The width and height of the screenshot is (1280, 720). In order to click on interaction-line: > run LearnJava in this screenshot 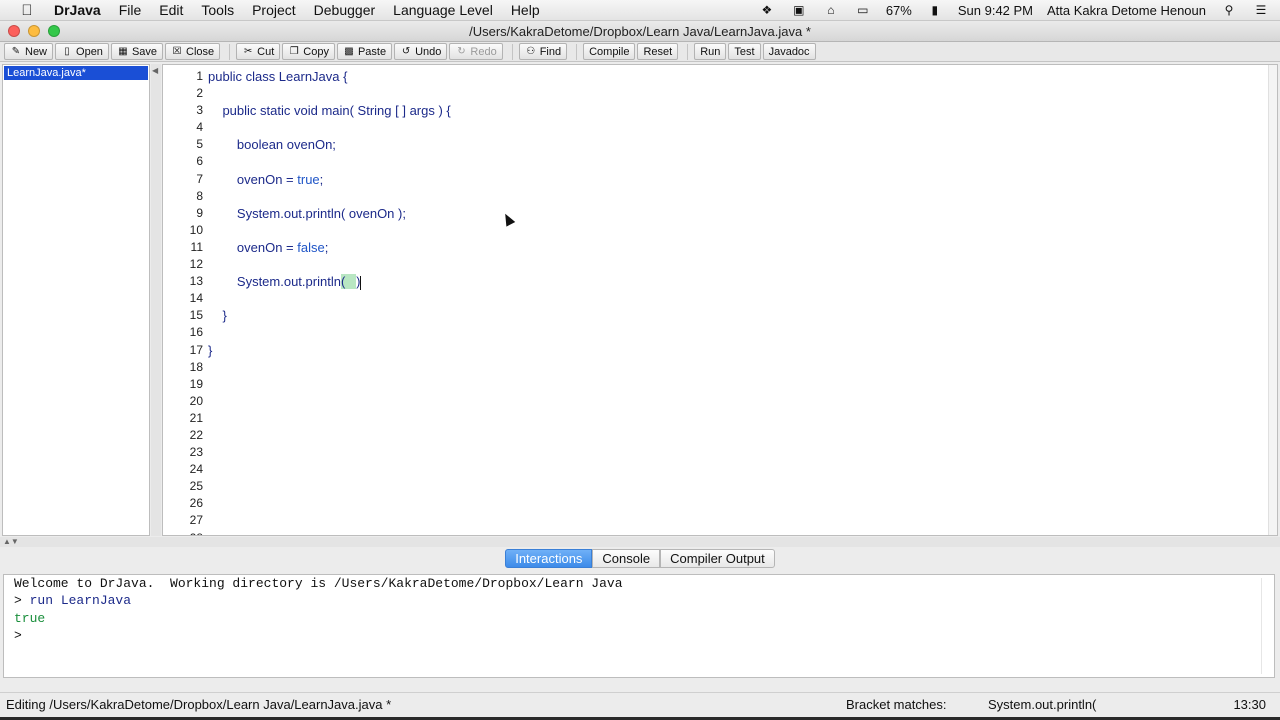, I will do `click(639, 600)`.